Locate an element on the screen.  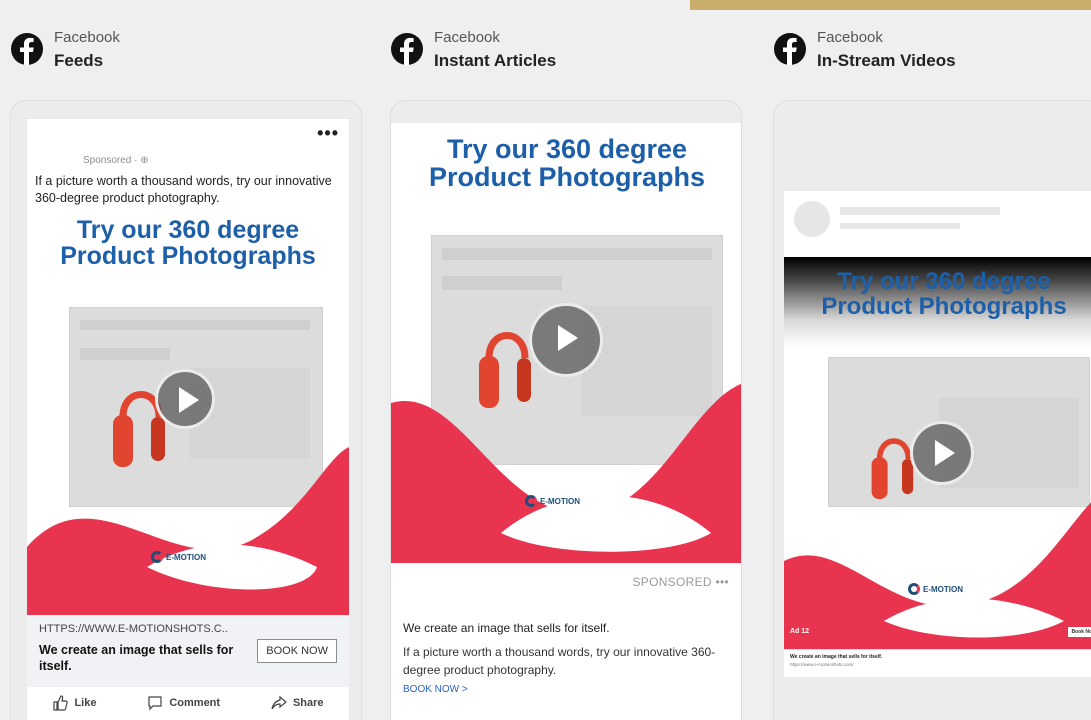
sponsored-label: Sponsored · ⊕ is located at coordinates (116, 160).